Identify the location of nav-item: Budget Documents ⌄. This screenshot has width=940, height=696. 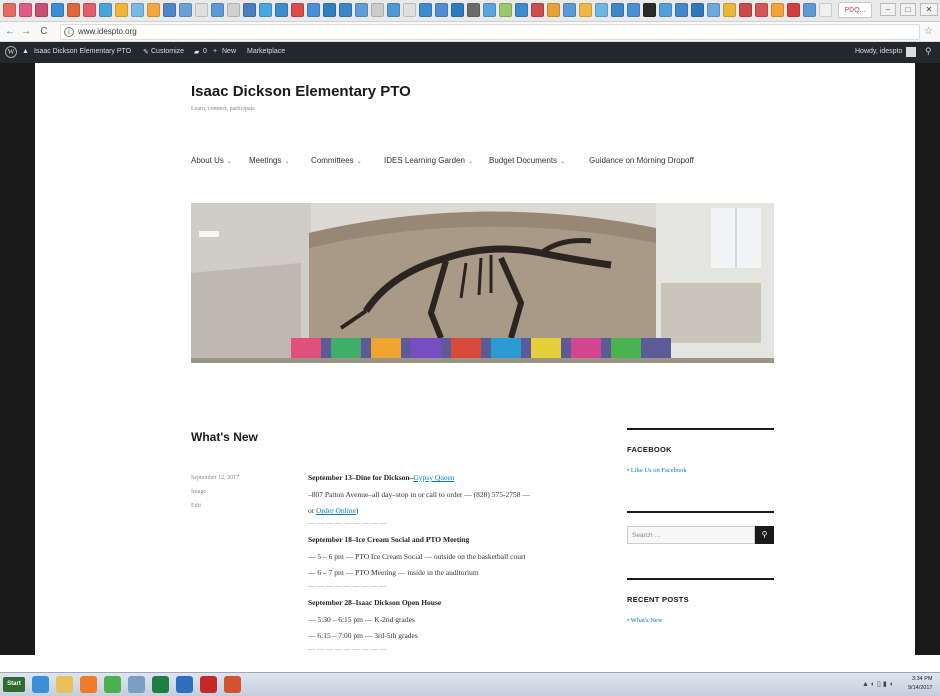
(527, 160).